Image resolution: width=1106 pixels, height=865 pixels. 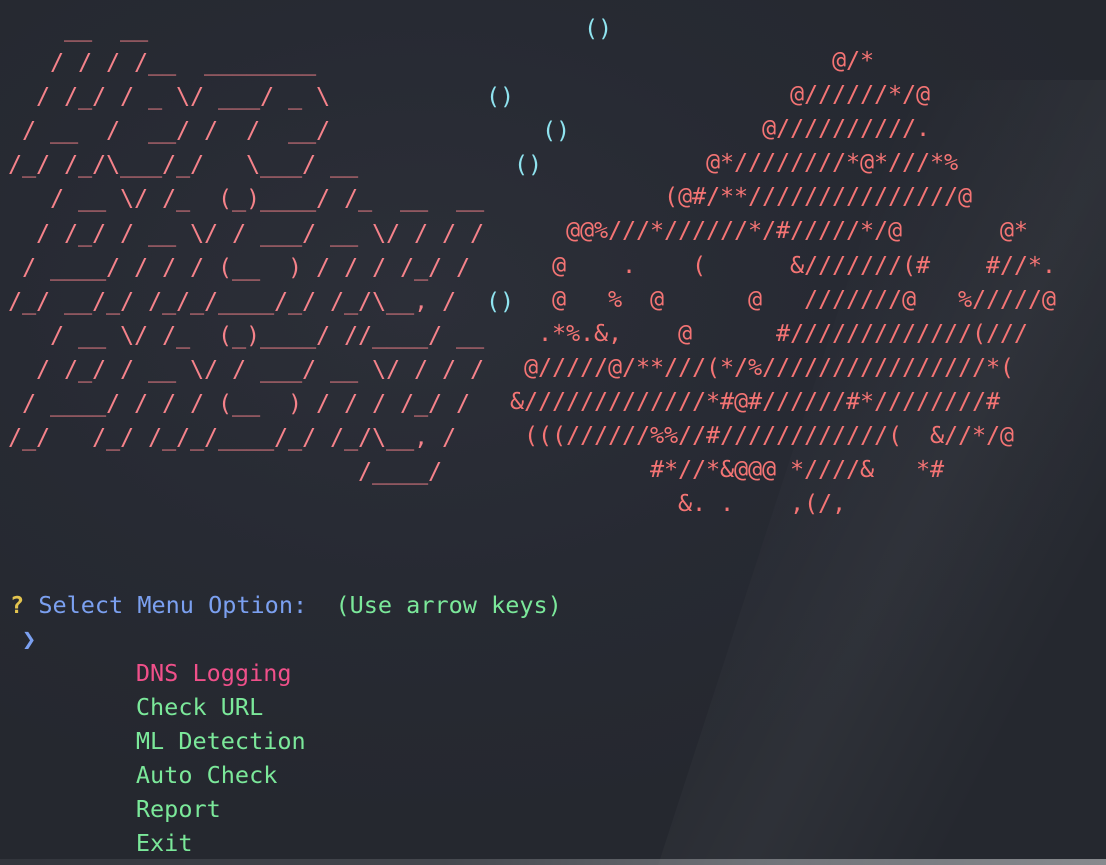 I want to click on prompt-line: ? Select Menu Option: (Use arrow keys), so click(x=360, y=605).